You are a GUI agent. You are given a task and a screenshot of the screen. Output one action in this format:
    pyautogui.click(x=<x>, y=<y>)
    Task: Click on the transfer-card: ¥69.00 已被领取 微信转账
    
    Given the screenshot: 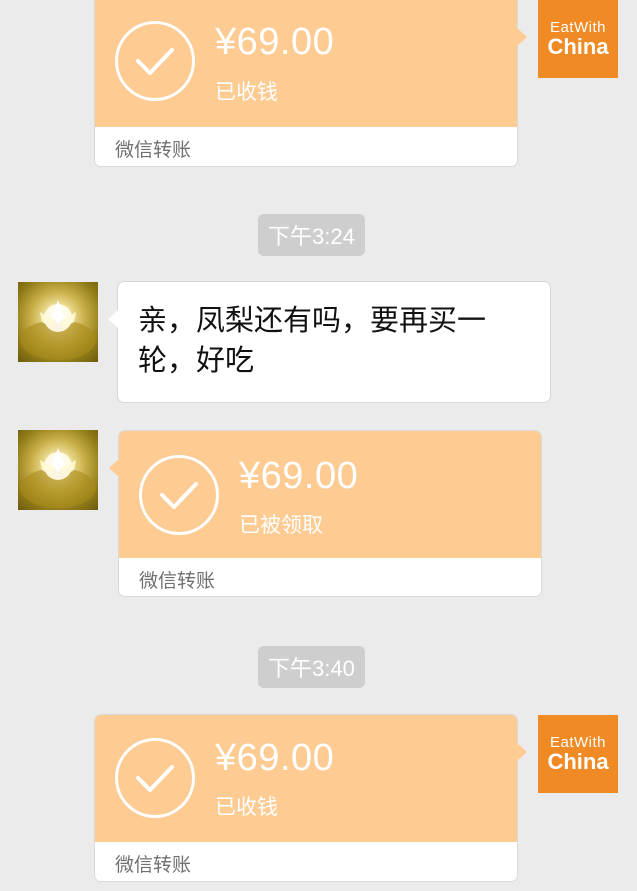 What is the action you would take?
    pyautogui.click(x=325, y=513)
    